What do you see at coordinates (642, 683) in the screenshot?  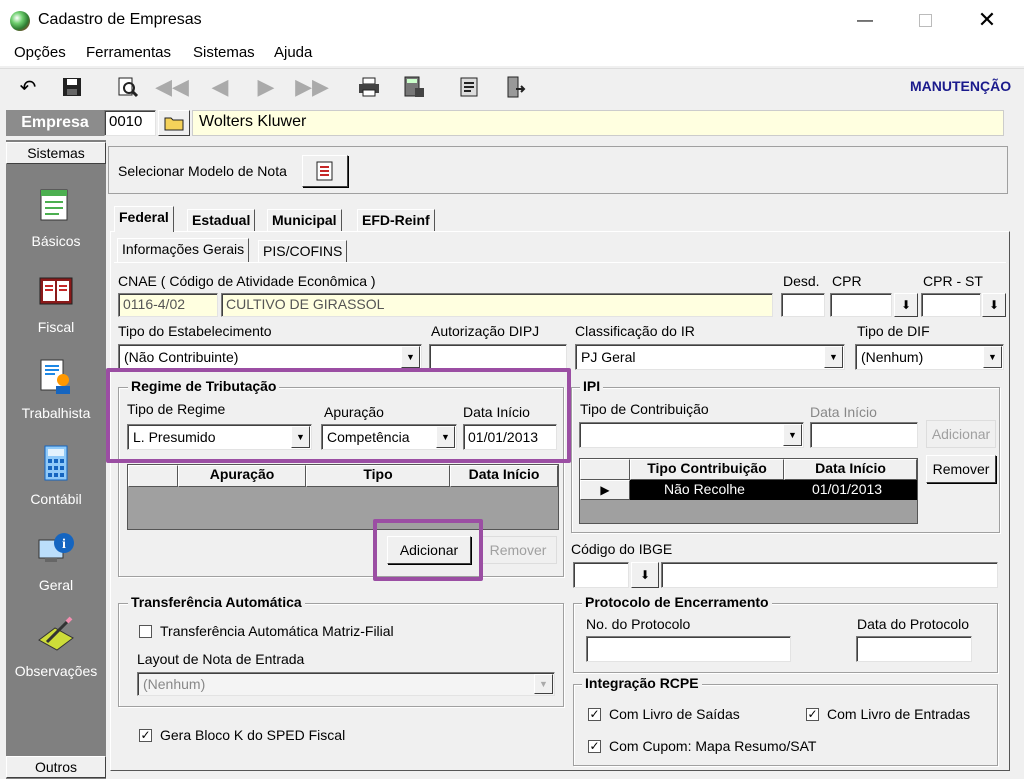 I see `rcpe-title: Integração RCPE` at bounding box center [642, 683].